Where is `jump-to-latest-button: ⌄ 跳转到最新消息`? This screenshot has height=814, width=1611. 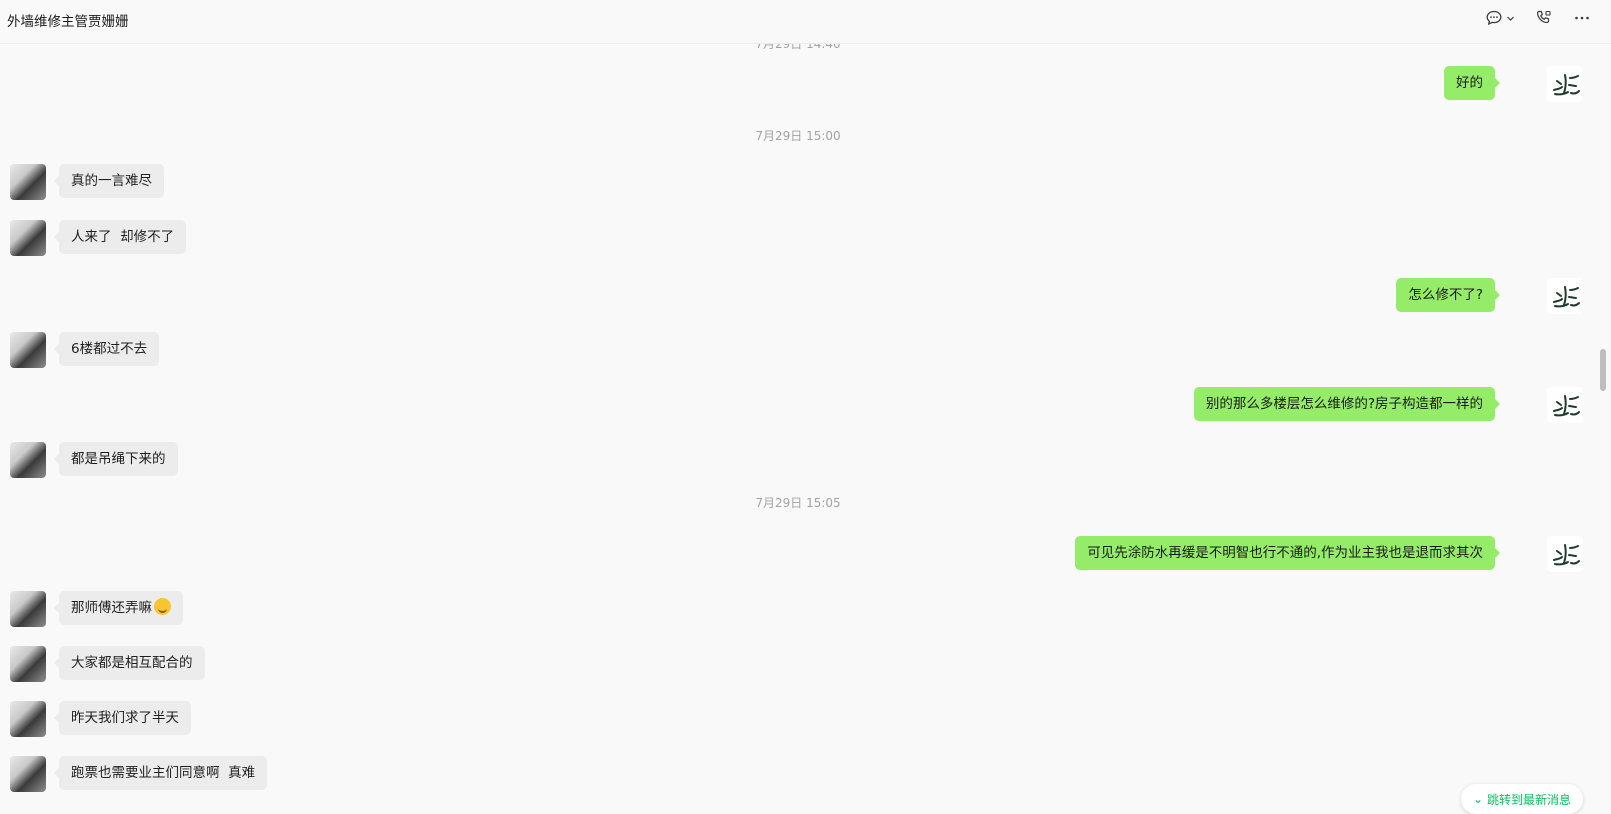 jump-to-latest-button: ⌄ 跳转到最新消息 is located at coordinates (1522, 799).